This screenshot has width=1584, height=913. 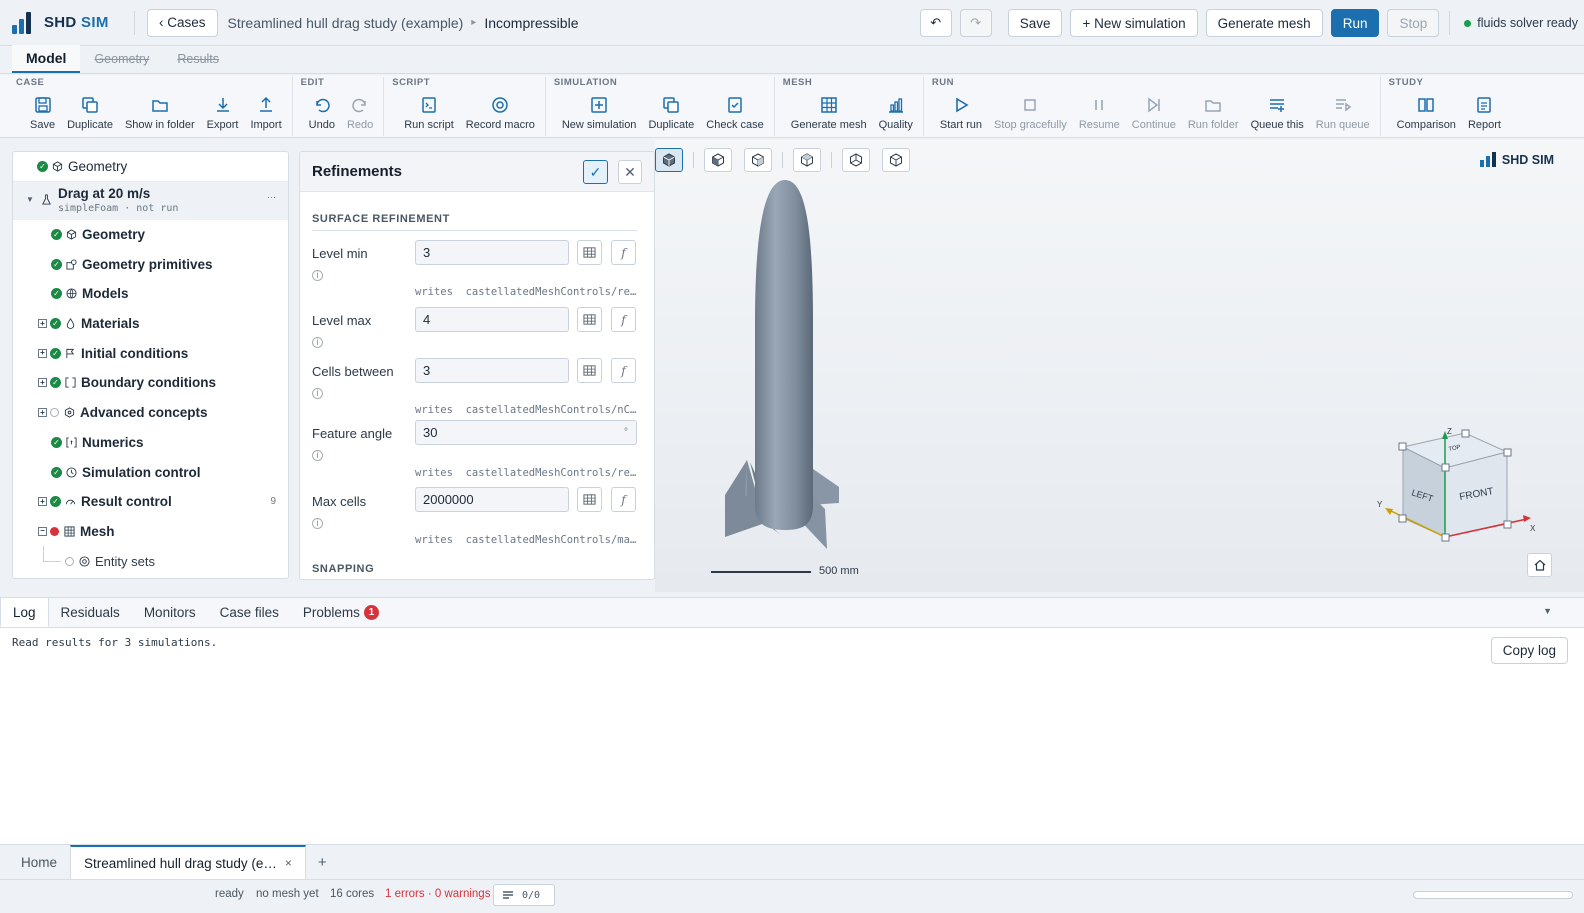 I want to click on tab-results: Results, so click(x=198, y=59).